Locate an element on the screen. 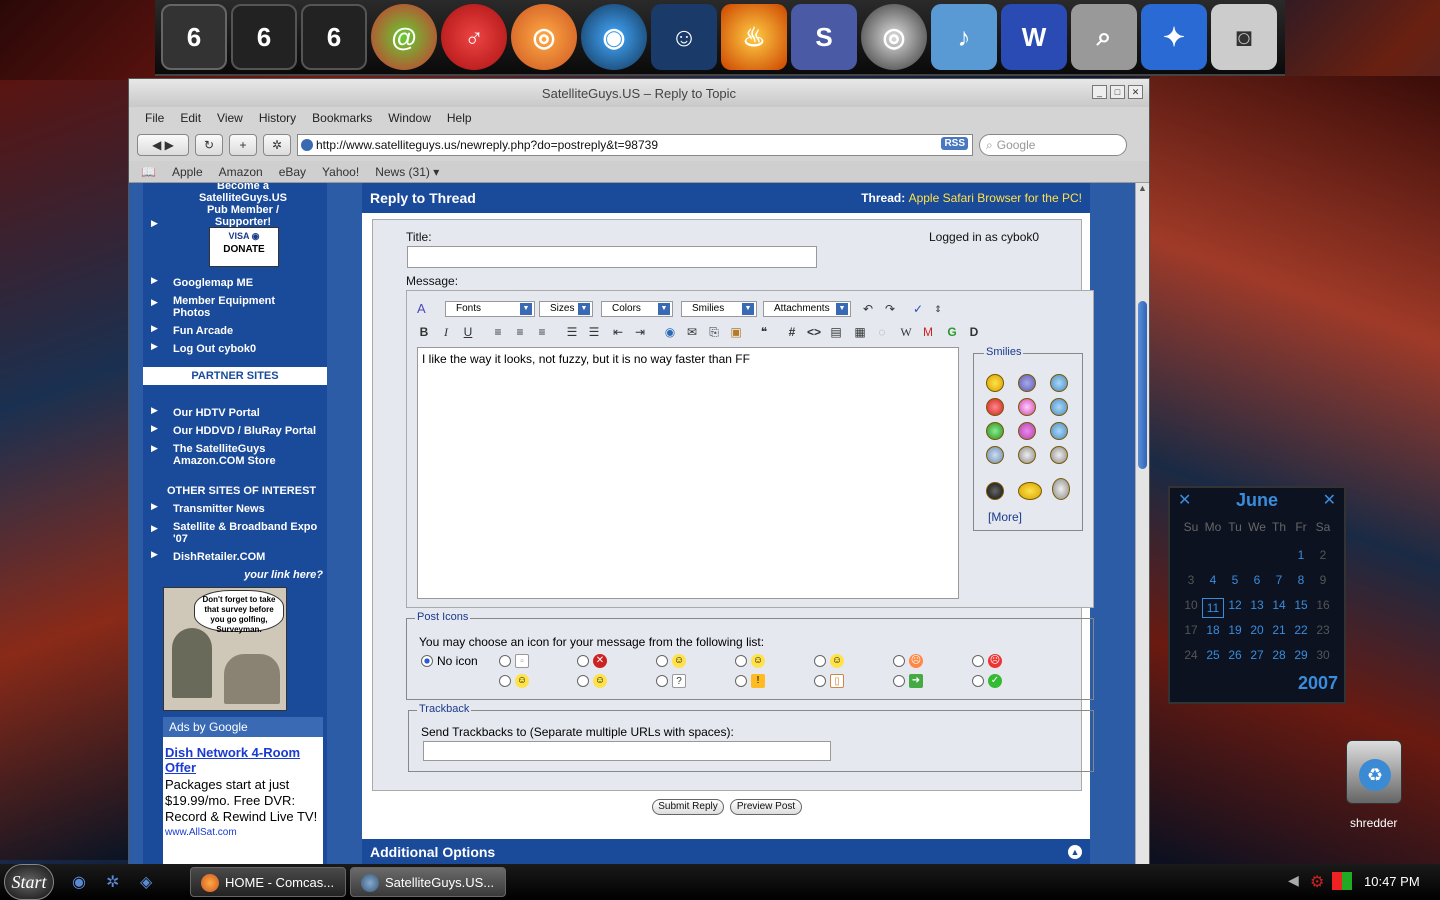 The image size is (1440, 900). donate-button: VISA ◉ DONATE is located at coordinates (244, 247).